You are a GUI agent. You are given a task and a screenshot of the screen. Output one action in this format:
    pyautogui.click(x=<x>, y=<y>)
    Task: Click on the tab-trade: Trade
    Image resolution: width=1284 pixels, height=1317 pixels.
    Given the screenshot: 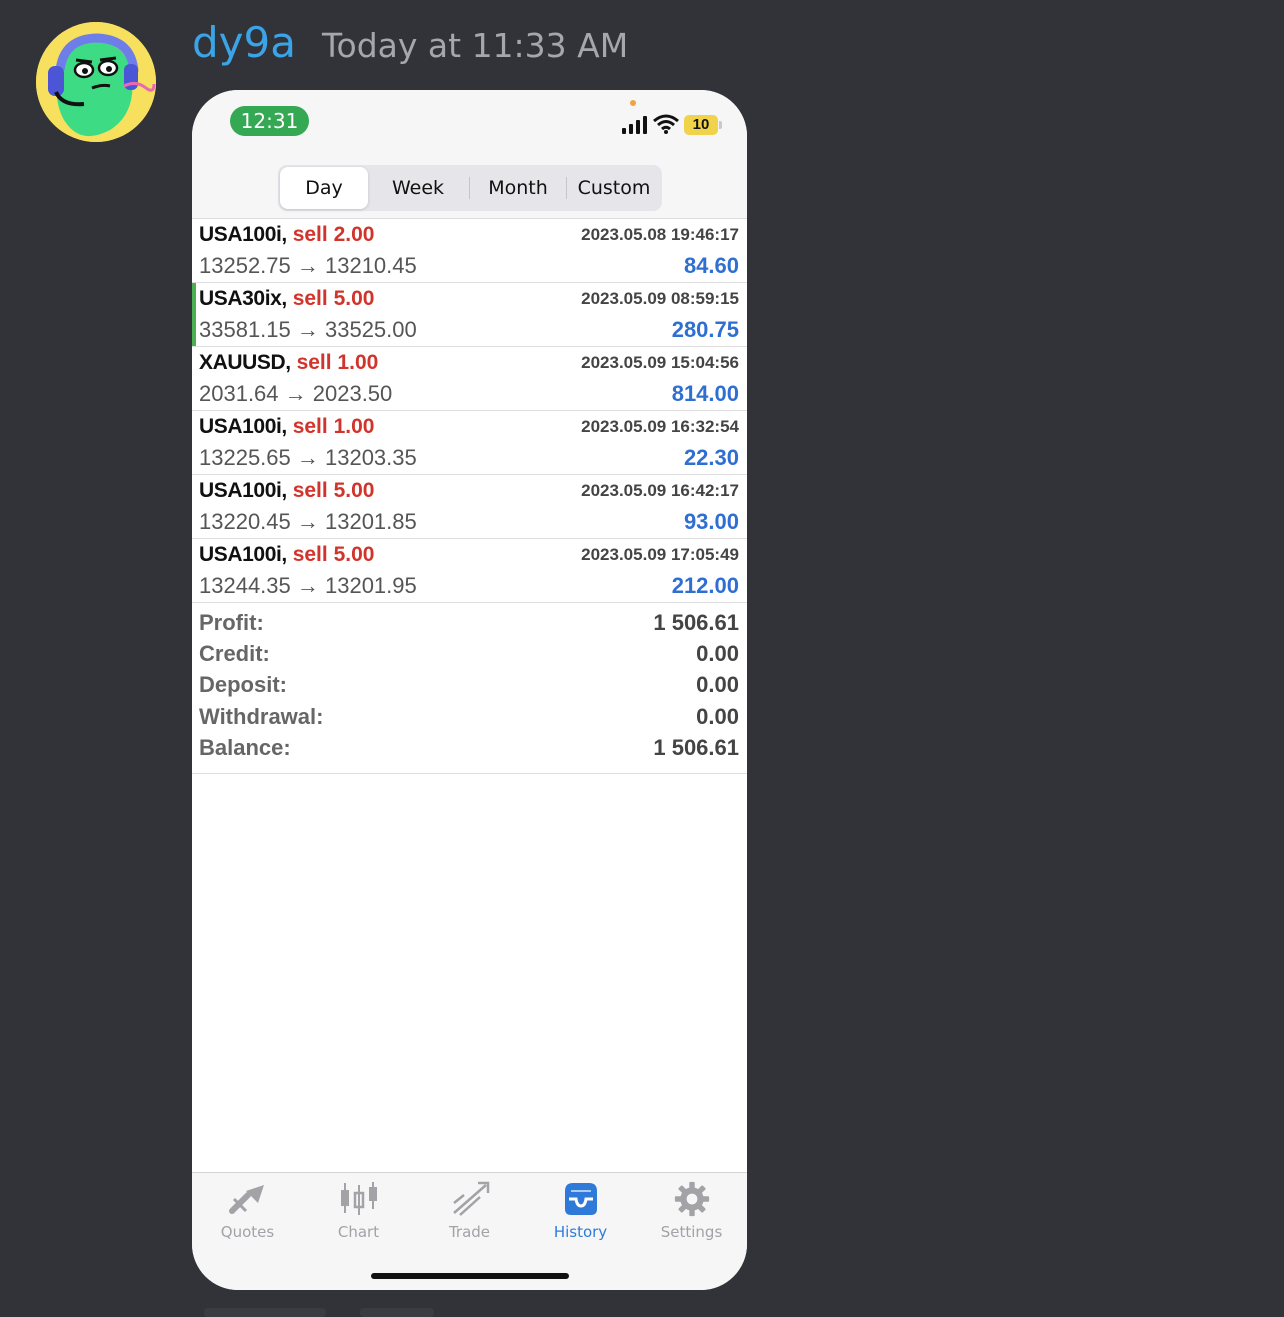 What is the action you would take?
    pyautogui.click(x=469, y=1211)
    